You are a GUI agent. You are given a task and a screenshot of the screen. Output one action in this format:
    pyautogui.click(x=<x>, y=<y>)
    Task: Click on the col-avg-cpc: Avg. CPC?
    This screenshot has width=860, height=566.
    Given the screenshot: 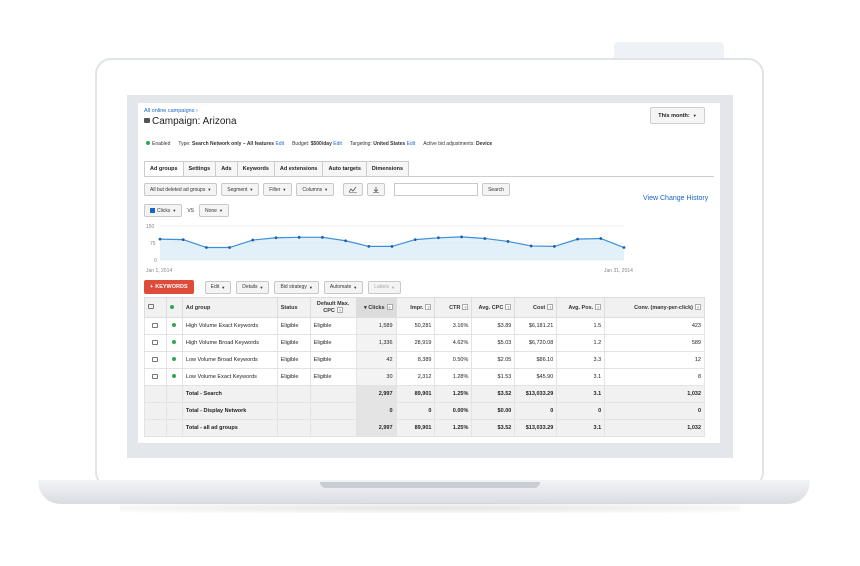 What is the action you would take?
    pyautogui.click(x=493, y=307)
    